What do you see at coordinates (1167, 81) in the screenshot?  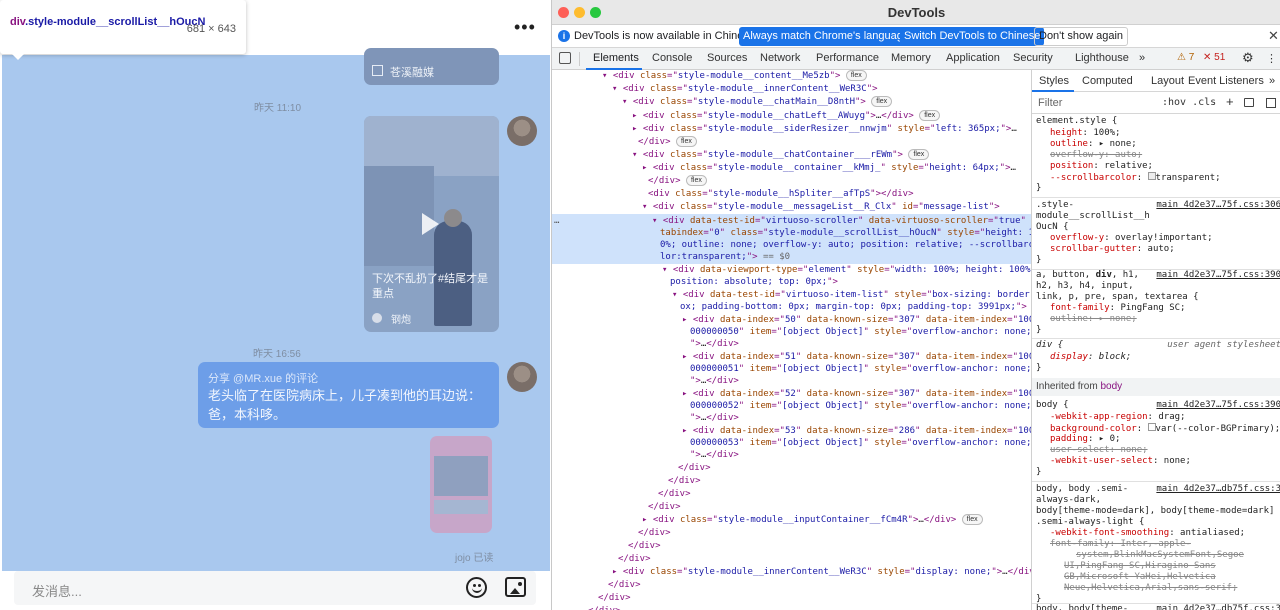 I see `tab-layout: Layout` at bounding box center [1167, 81].